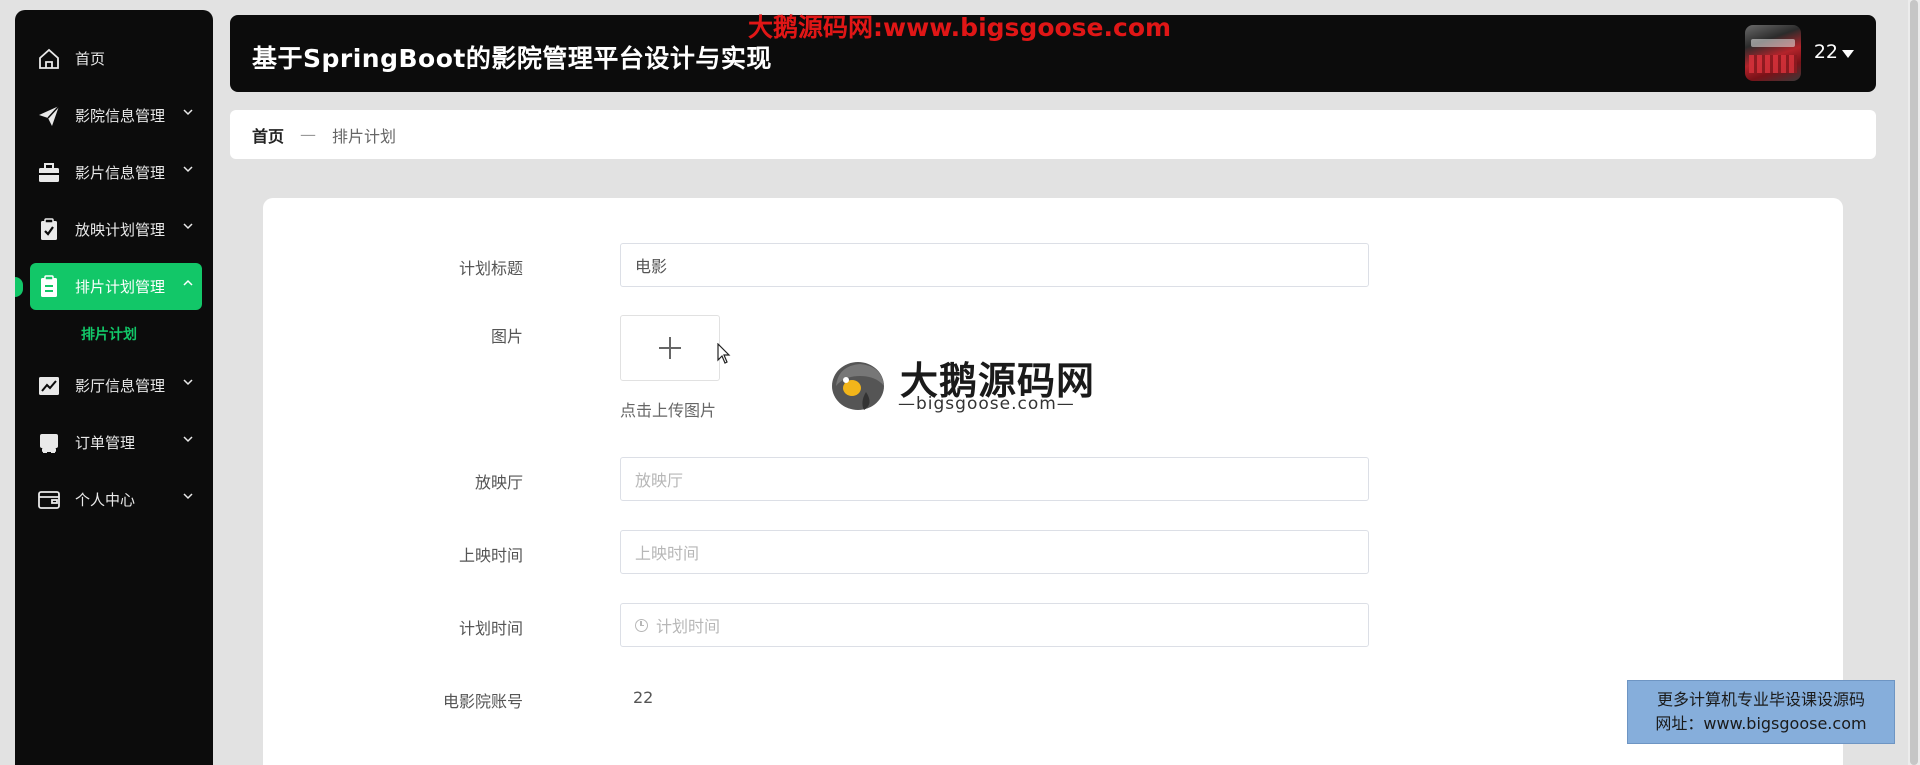 The image size is (1920, 765). Describe the element at coordinates (49, 230) in the screenshot. I see `clipboard-check-icon` at that location.